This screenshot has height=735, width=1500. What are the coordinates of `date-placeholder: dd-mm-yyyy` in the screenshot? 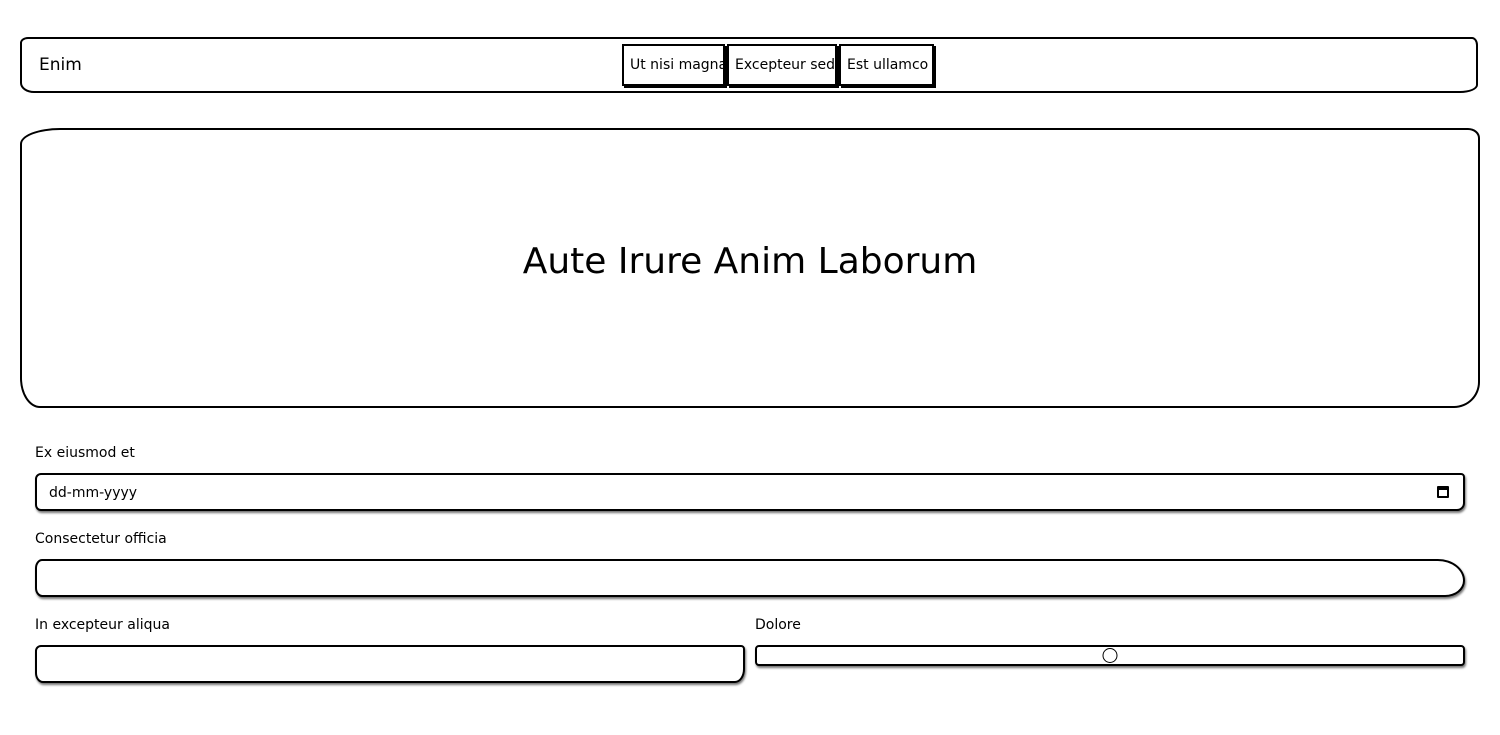 It's located at (93, 493).